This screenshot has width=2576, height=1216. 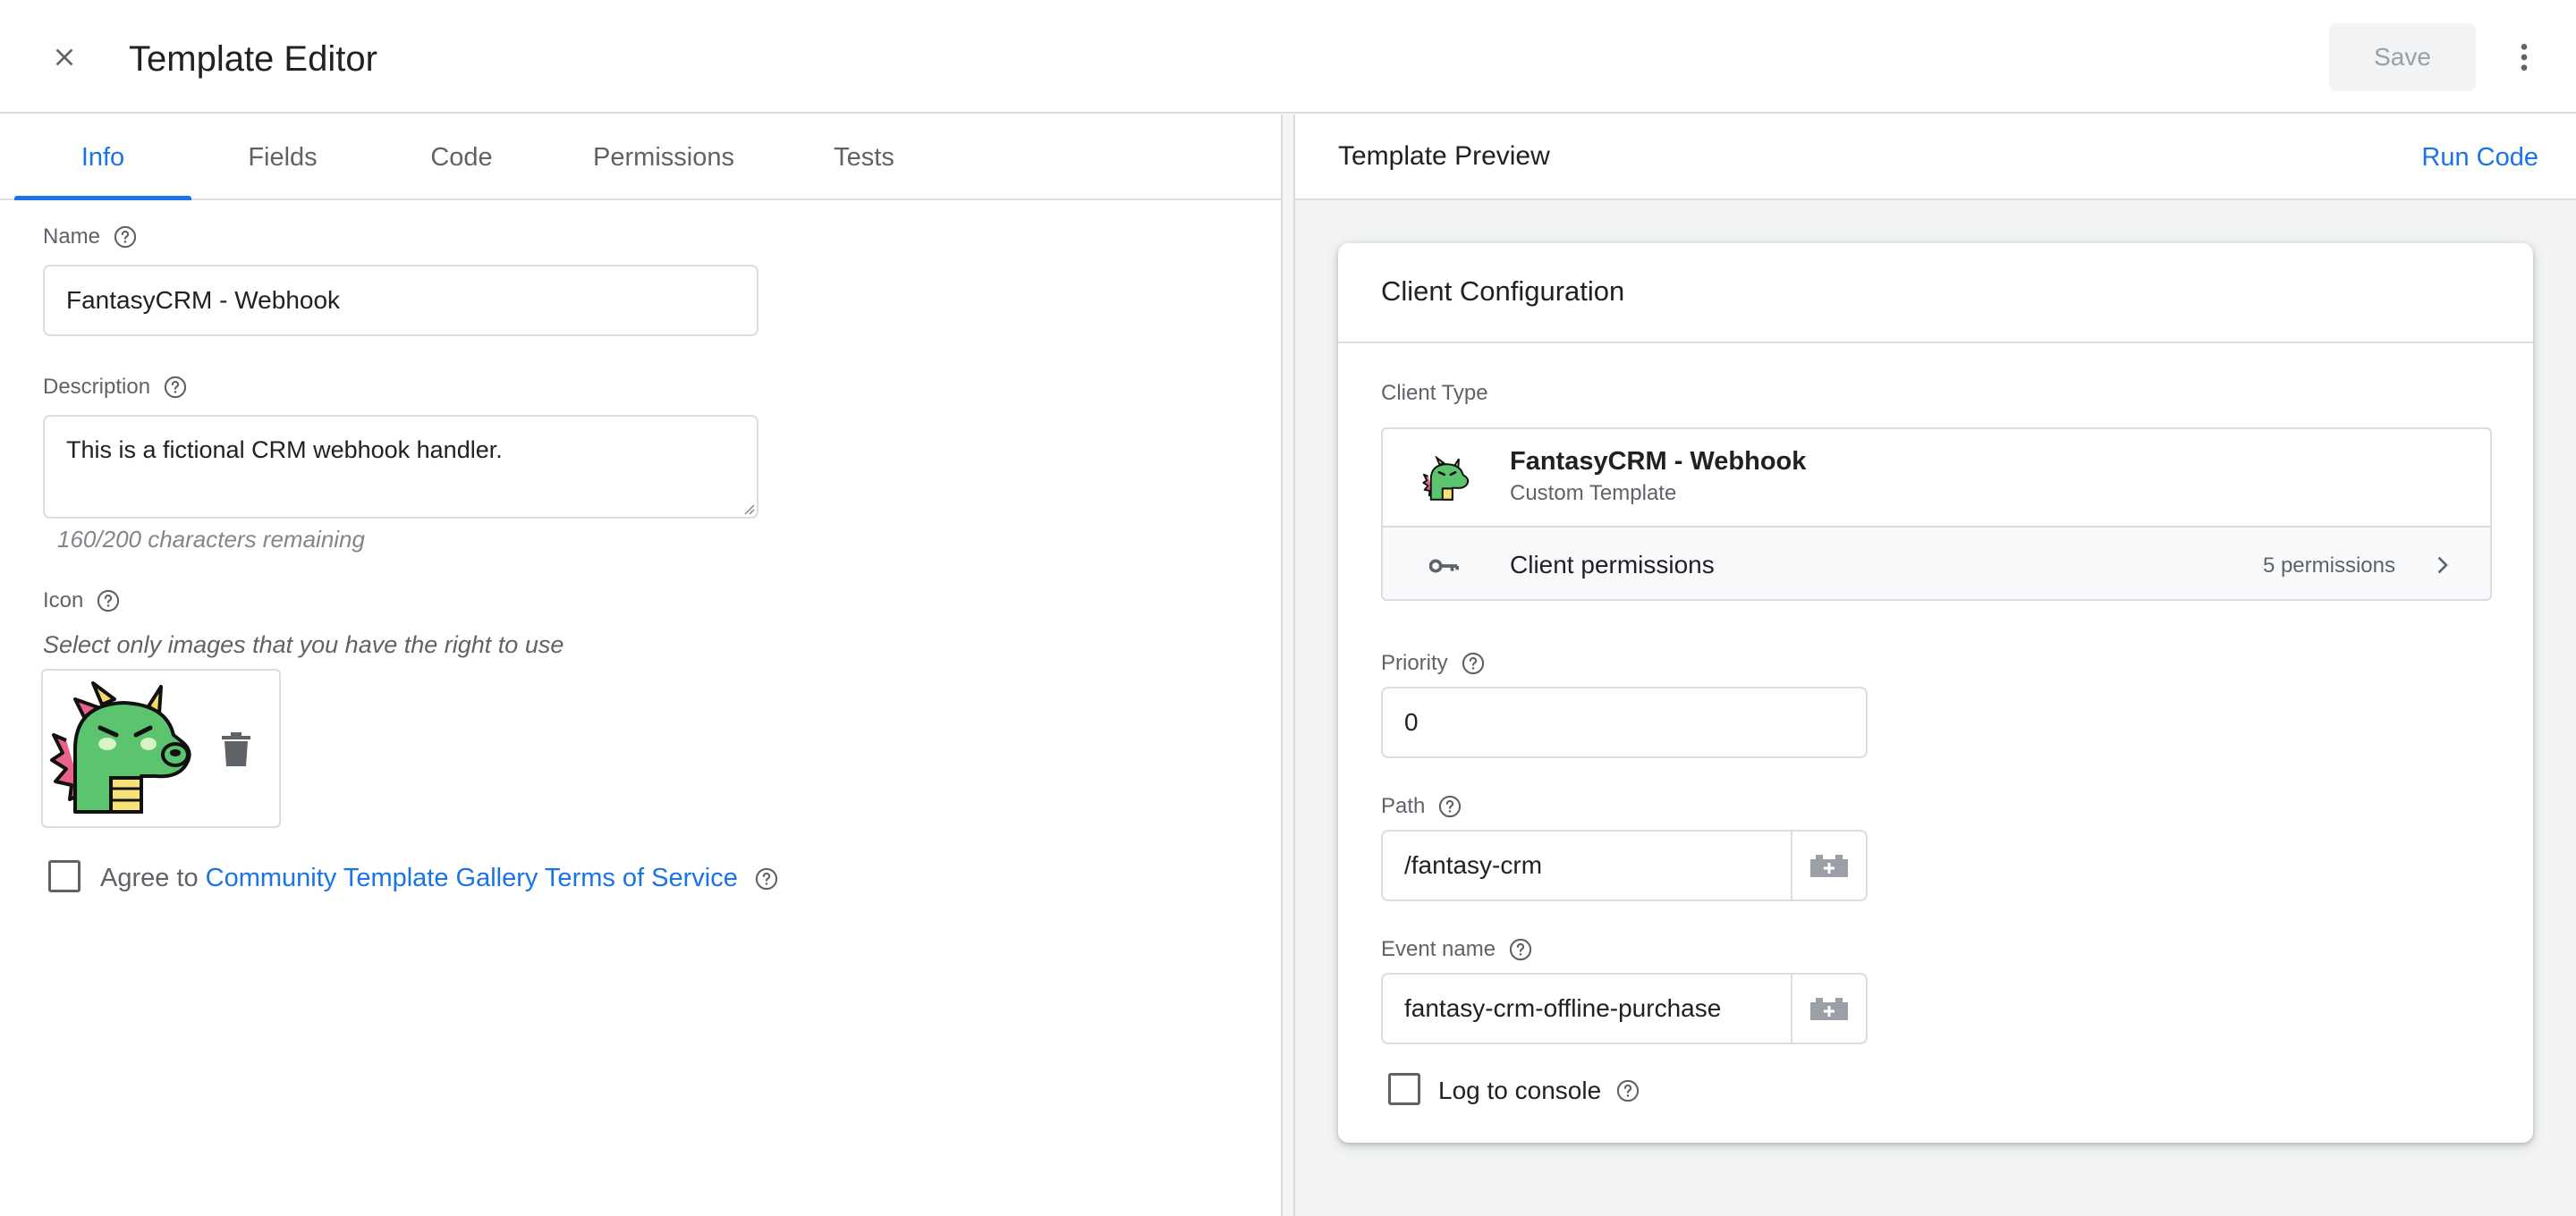 What do you see at coordinates (1288, 665) in the screenshot?
I see `panel-resize-divider` at bounding box center [1288, 665].